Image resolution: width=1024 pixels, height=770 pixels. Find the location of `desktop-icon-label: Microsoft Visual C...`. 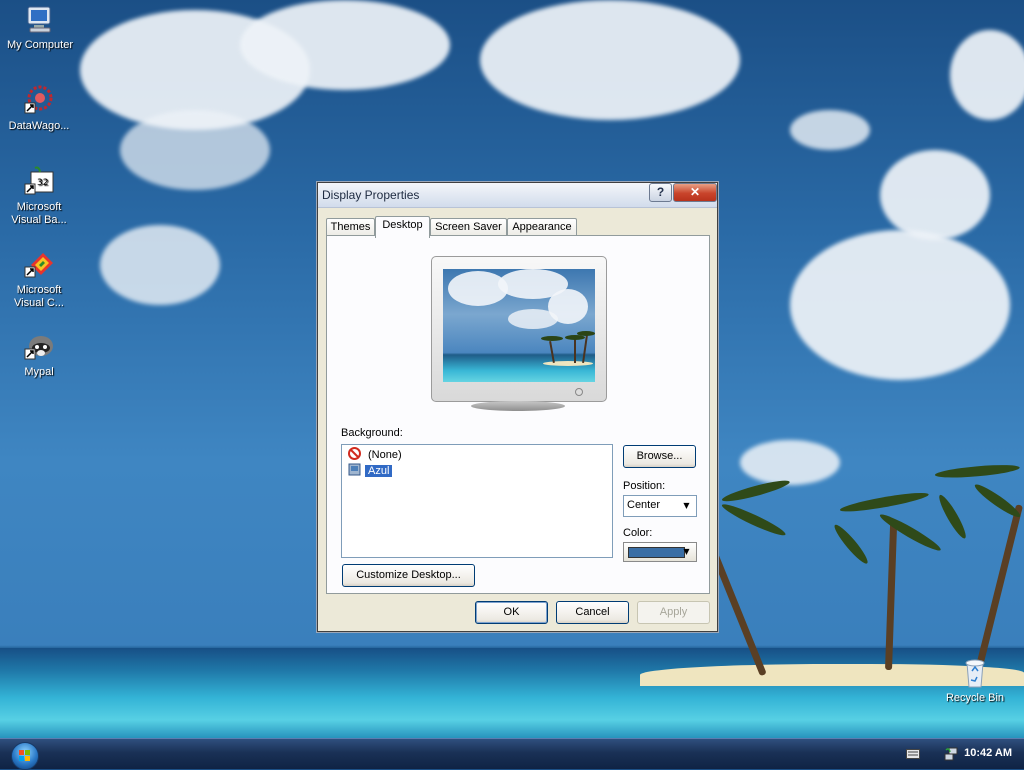

desktop-icon-label: Microsoft Visual C... is located at coordinates (39, 296).